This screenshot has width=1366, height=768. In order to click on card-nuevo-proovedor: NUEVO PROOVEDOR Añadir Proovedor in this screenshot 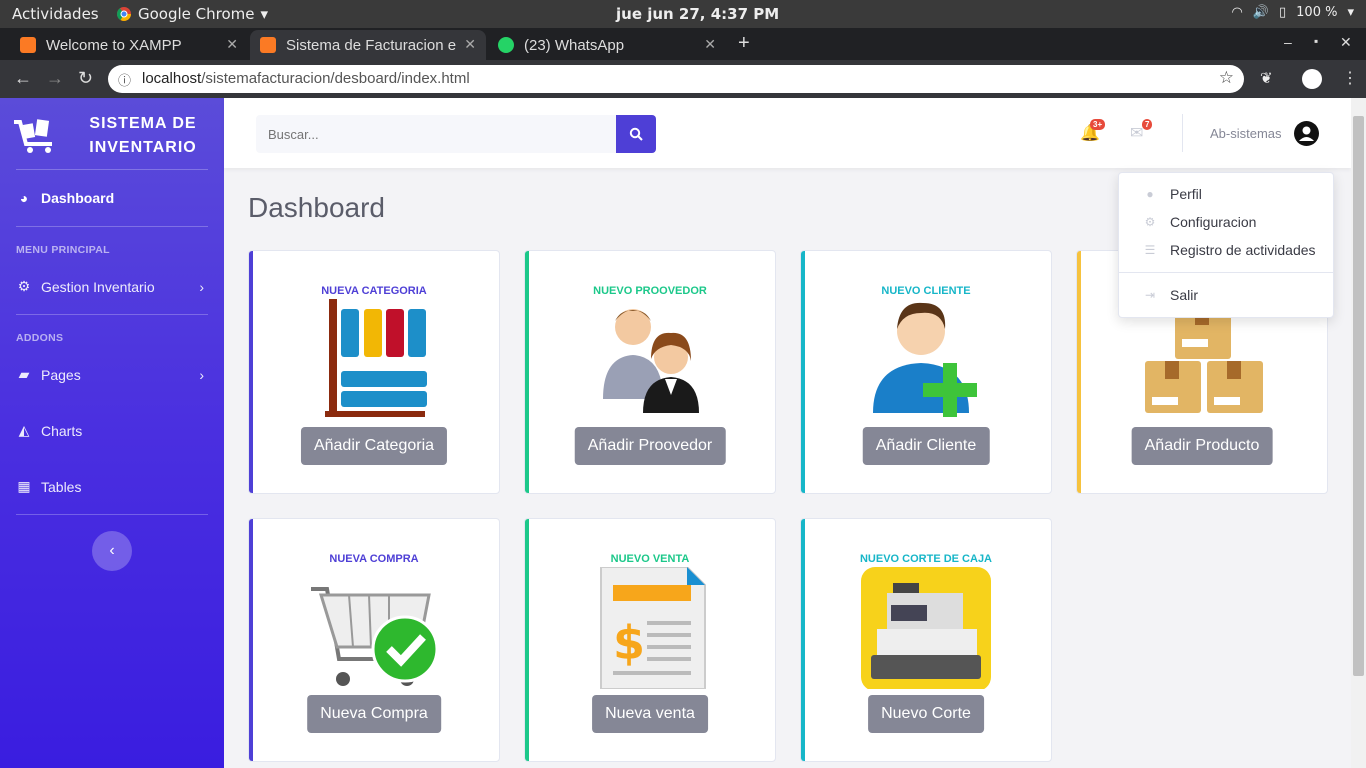, I will do `click(650, 372)`.